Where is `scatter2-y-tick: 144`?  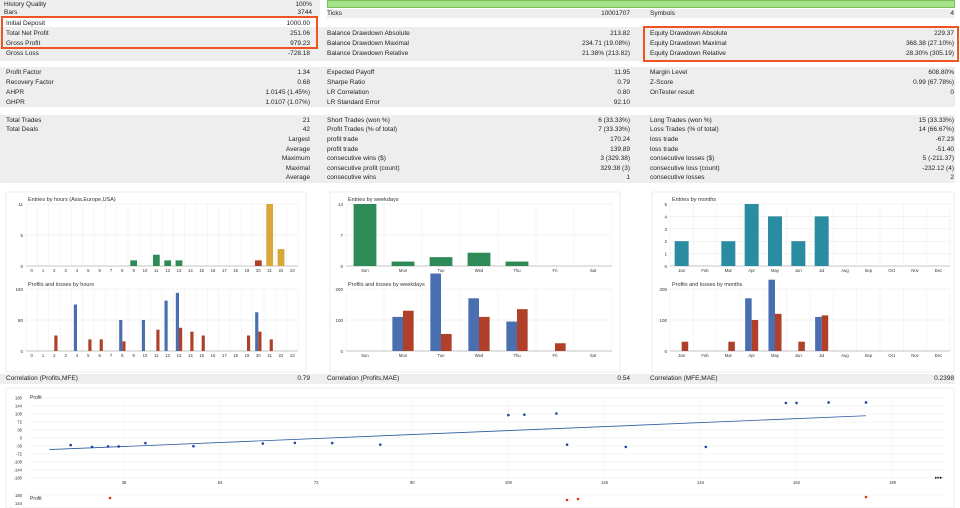 scatter2-y-tick: 144 is located at coordinates (19, 503).